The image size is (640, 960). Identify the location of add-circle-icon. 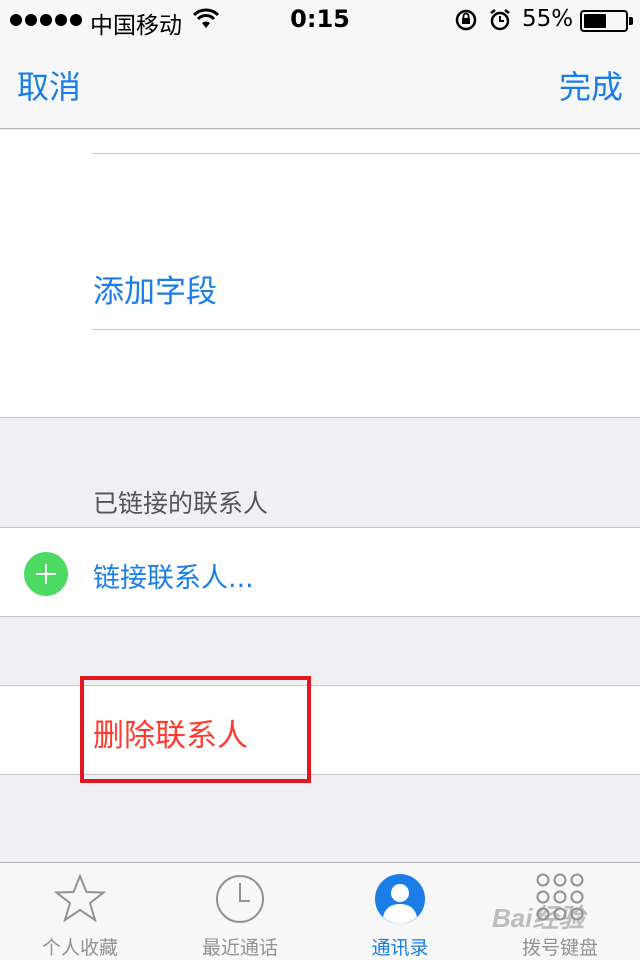
(46, 574).